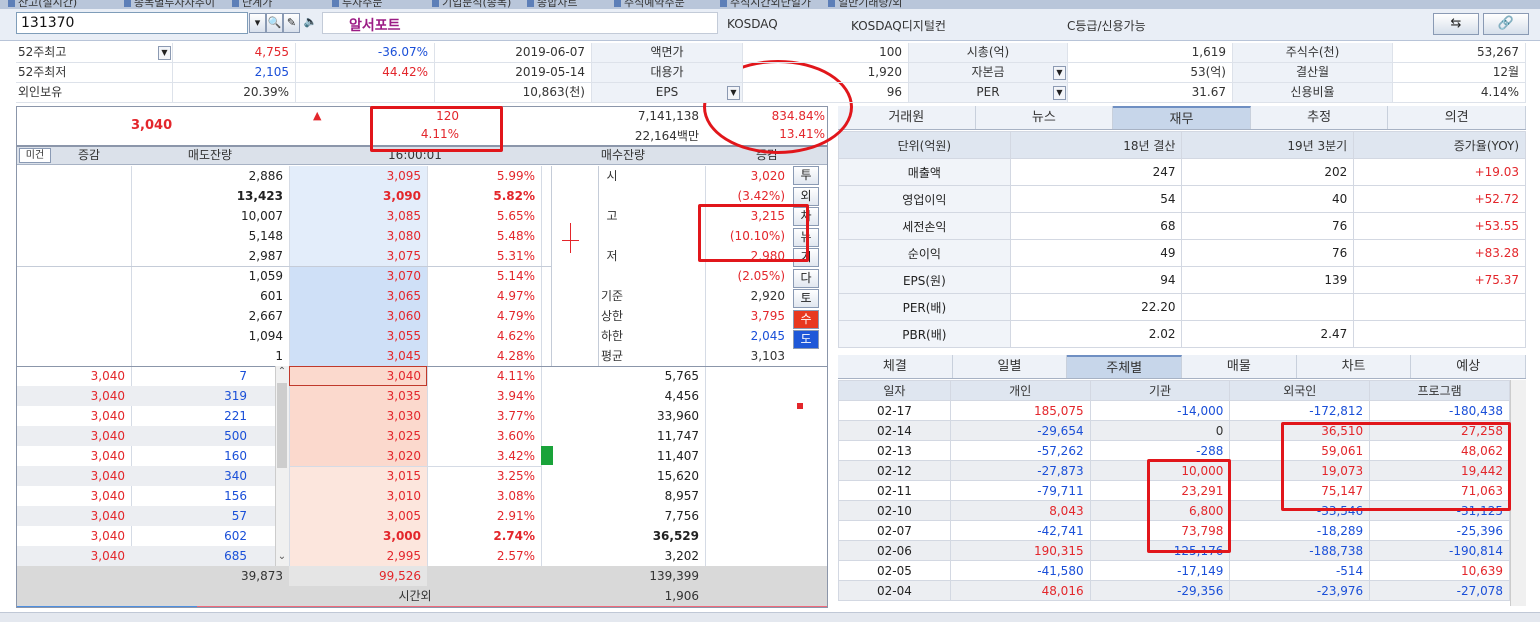 The height and width of the screenshot is (622, 1540). Describe the element at coordinates (358, 376) in the screenshot. I see `bid-price: 3,040` at that location.